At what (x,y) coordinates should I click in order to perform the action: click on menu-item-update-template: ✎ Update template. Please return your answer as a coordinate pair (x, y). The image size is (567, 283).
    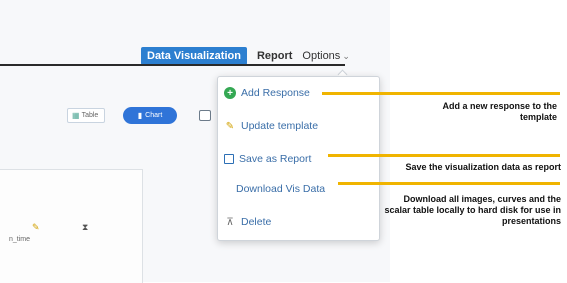
    Looking at the image, I should click on (271, 126).